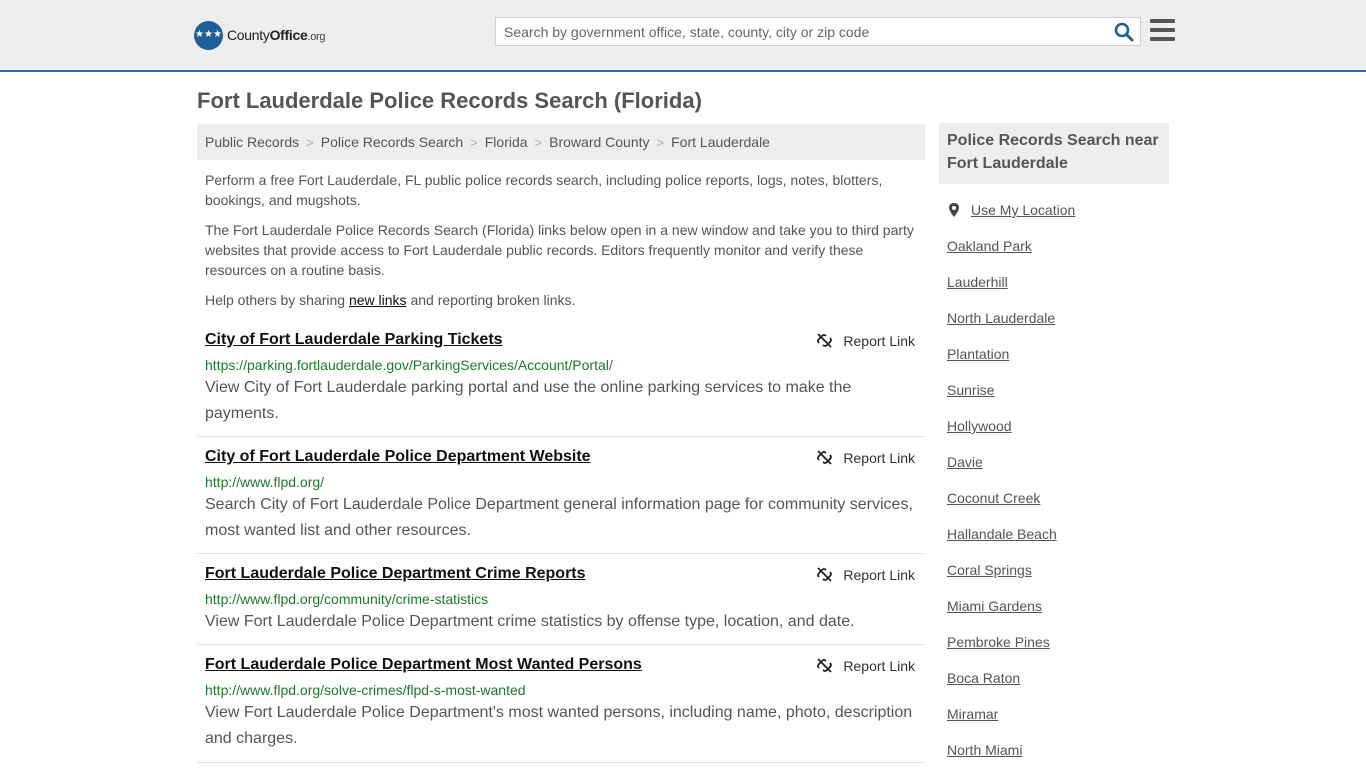 The height and width of the screenshot is (768, 1366). What do you see at coordinates (392, 142) in the screenshot?
I see `breadcrumb-police-records-search: Police Records Search` at bounding box center [392, 142].